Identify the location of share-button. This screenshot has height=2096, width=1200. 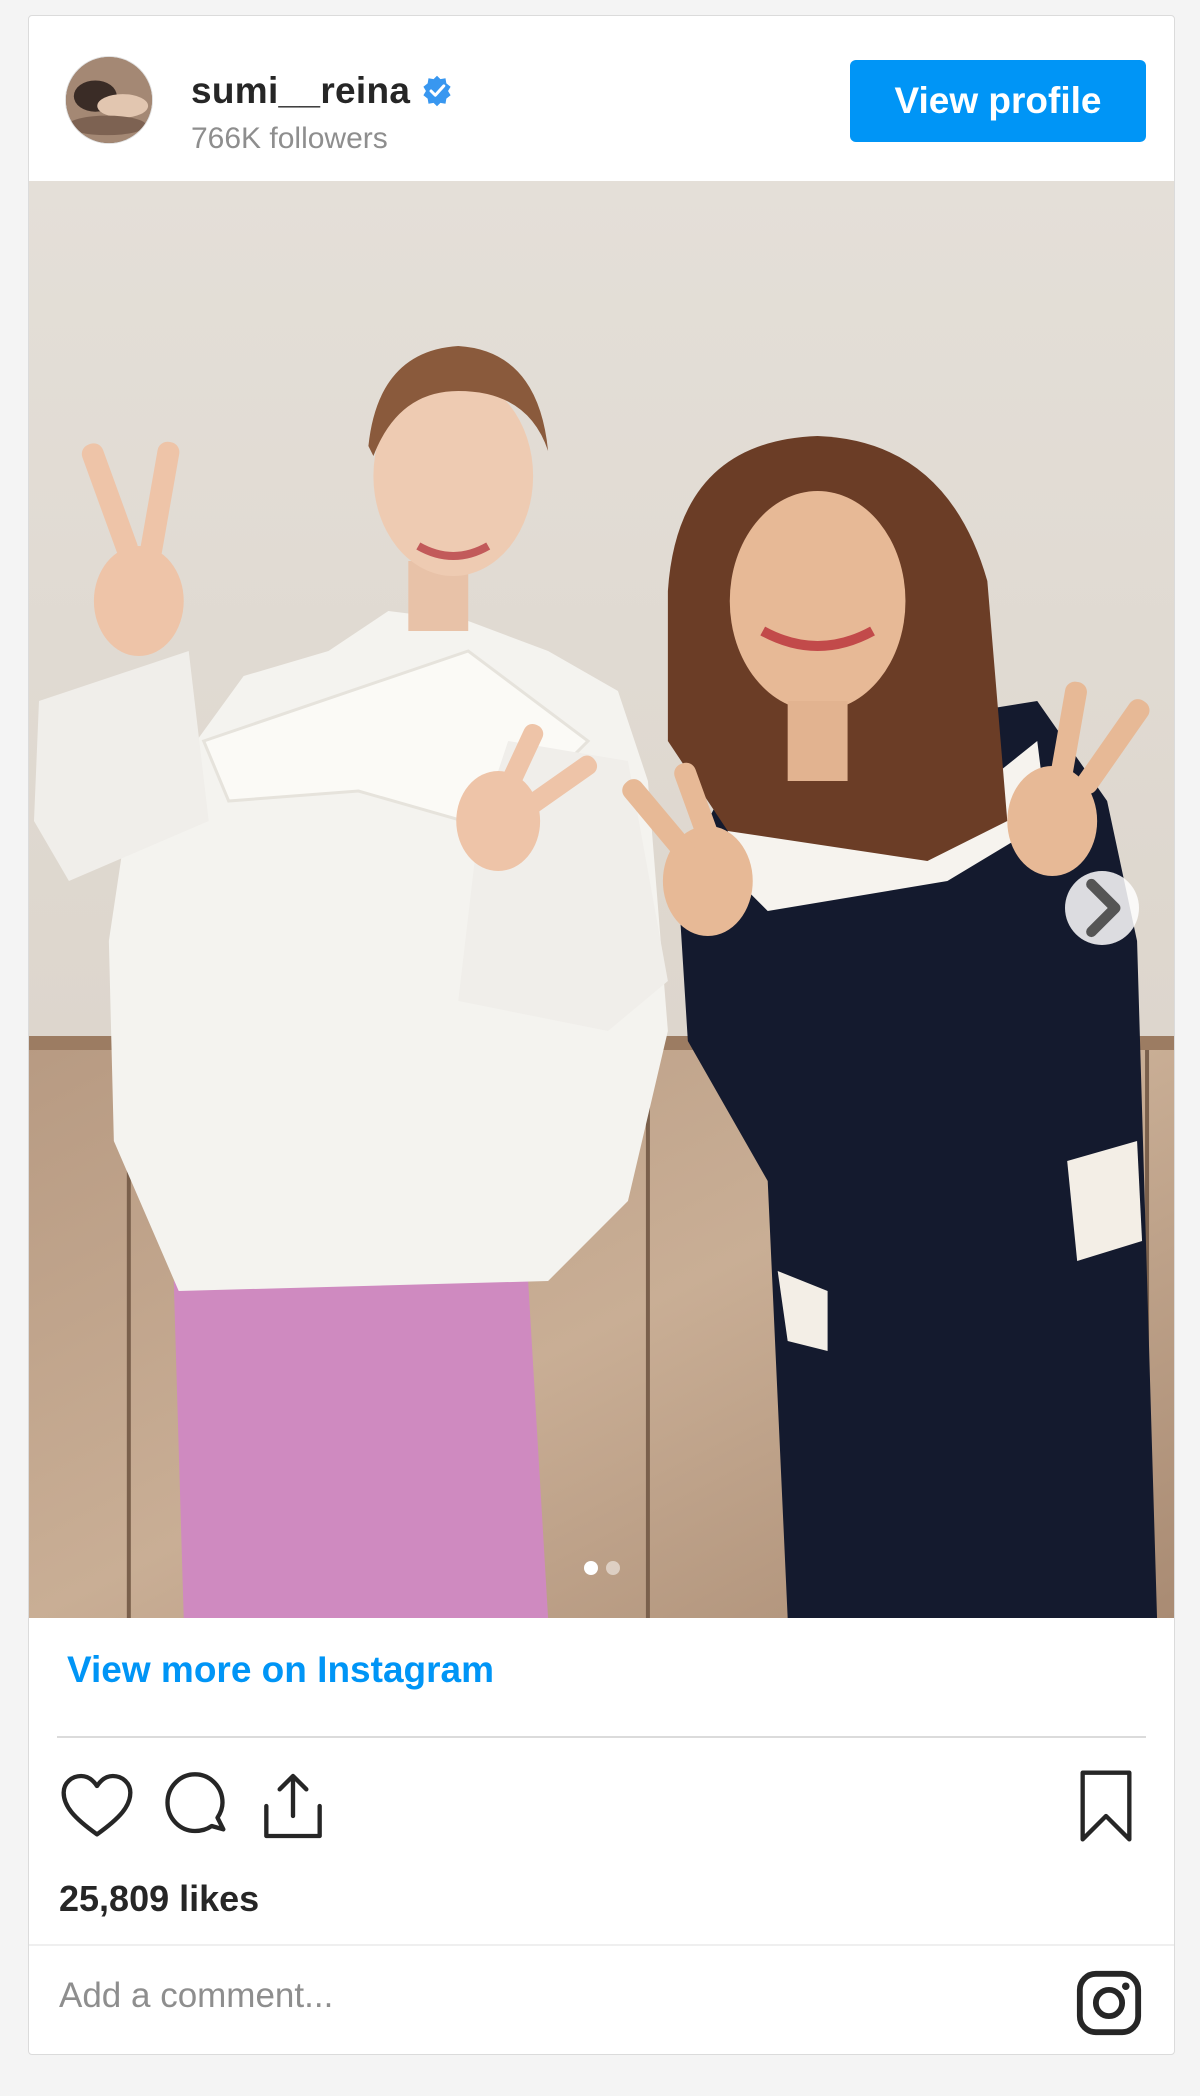
(293, 1806).